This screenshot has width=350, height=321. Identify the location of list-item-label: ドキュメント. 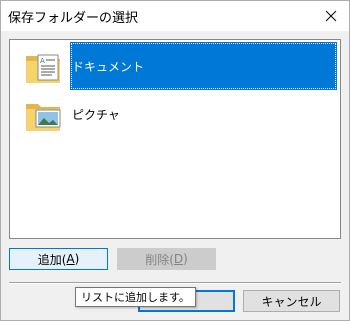
(203, 66).